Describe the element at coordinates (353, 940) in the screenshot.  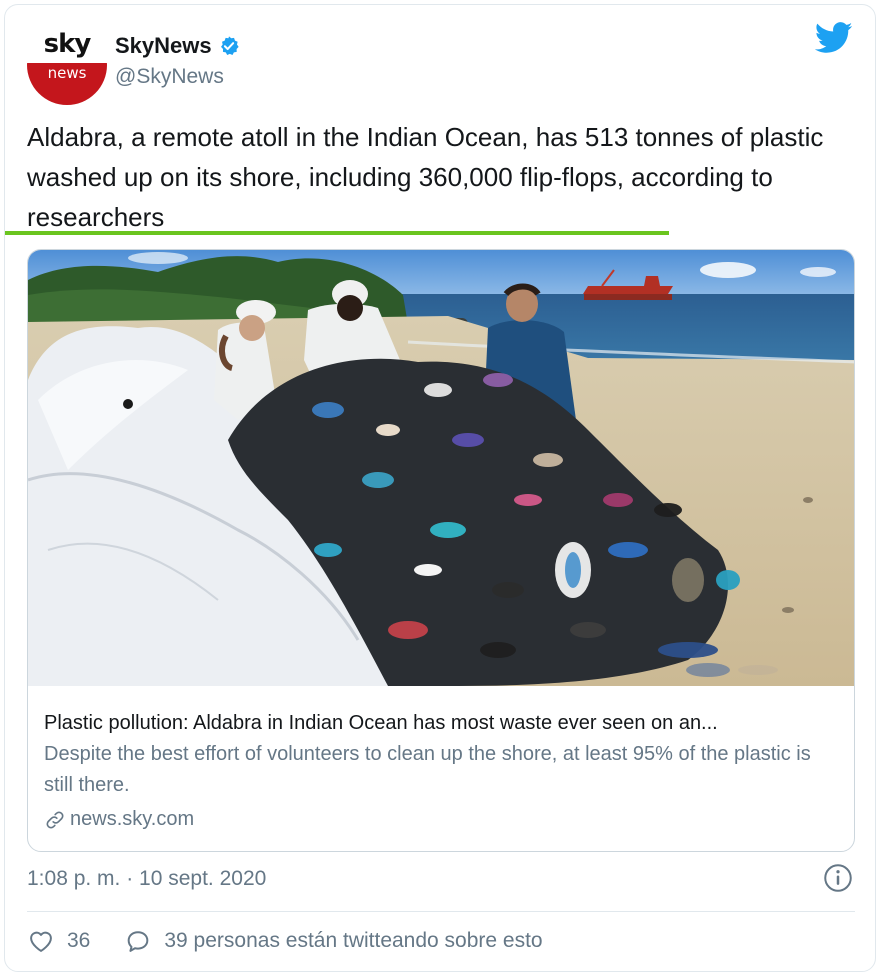
I see `conversation-text: 39 personas están twitteando sobre esto` at that location.